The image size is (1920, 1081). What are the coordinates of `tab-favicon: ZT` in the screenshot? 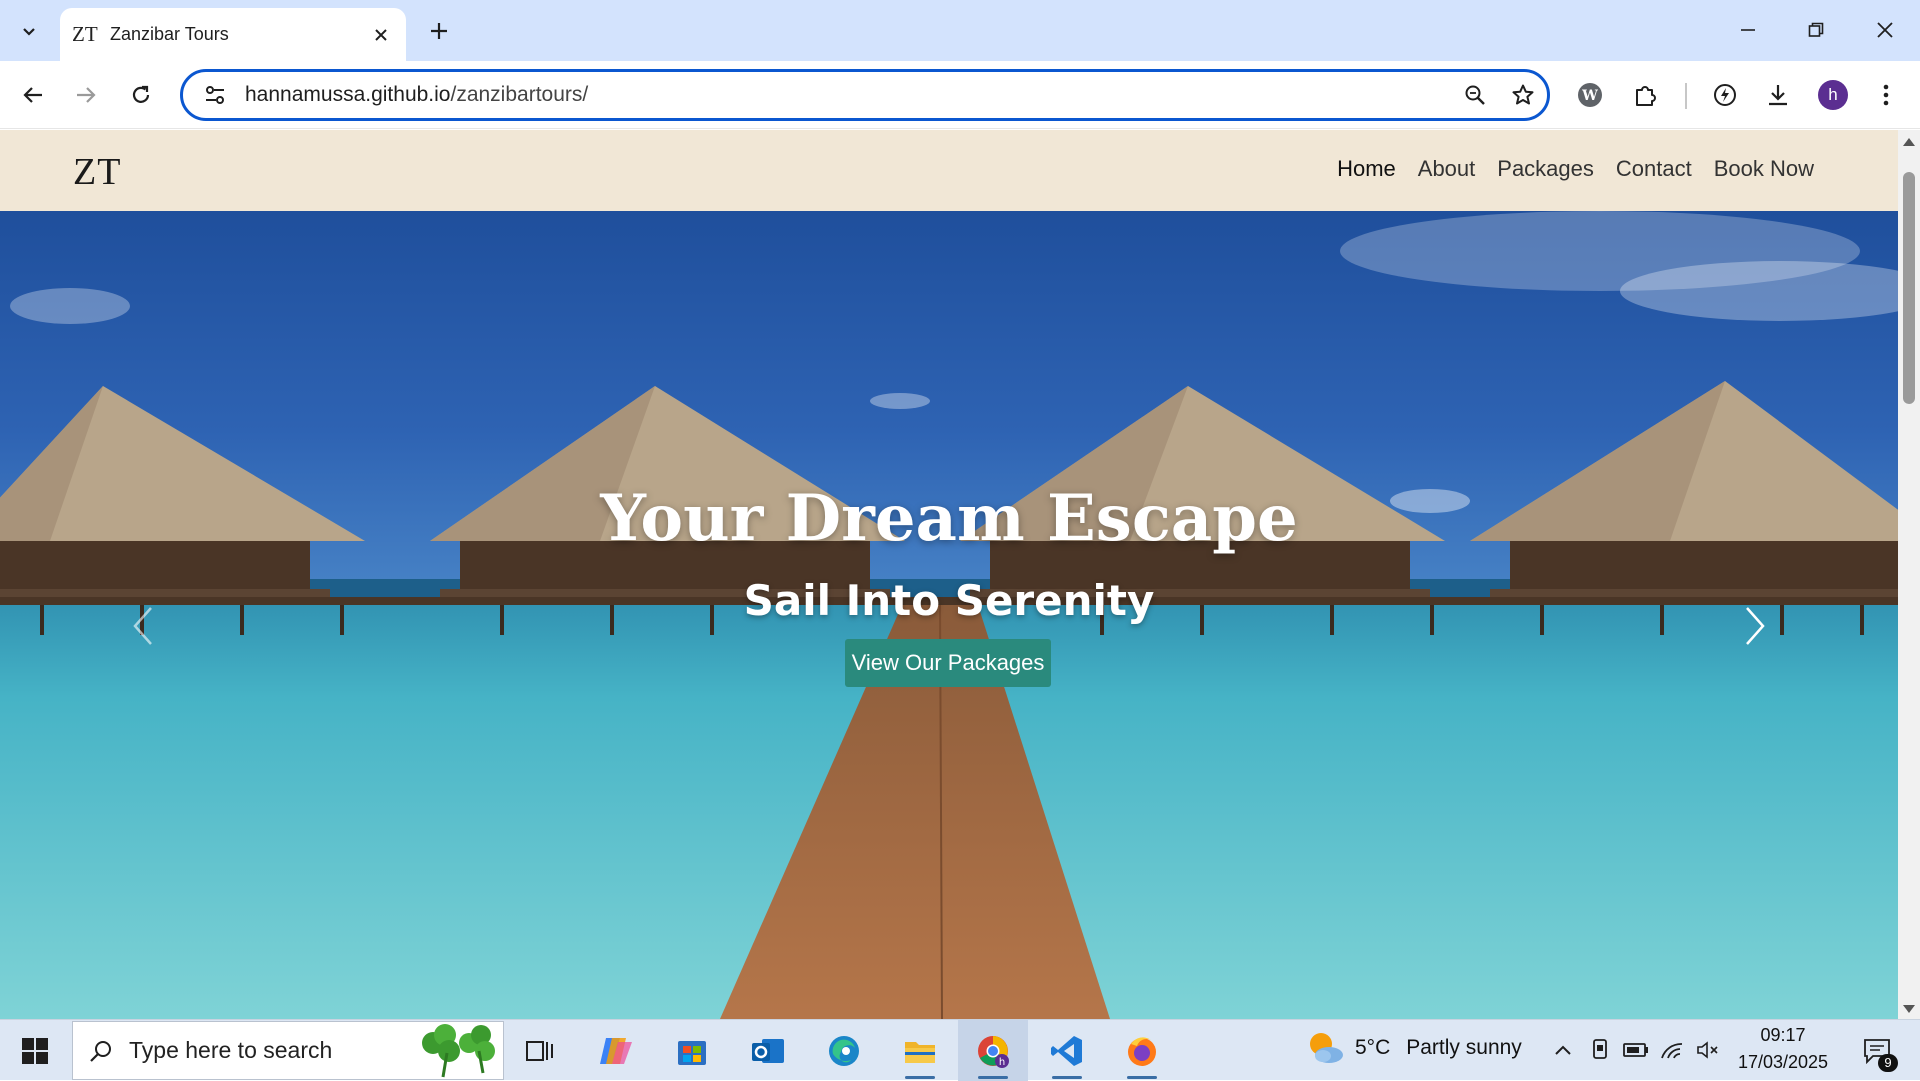 It's located at (85, 34).